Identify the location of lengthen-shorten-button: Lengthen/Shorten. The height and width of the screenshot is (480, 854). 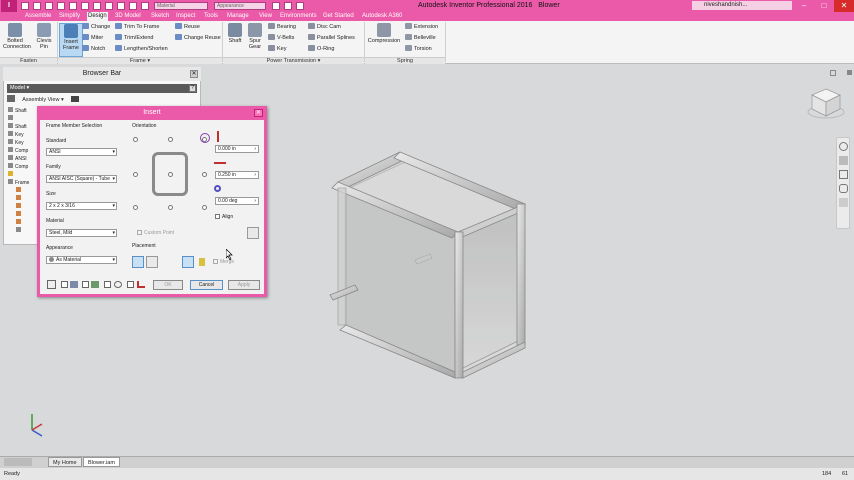
(141, 49).